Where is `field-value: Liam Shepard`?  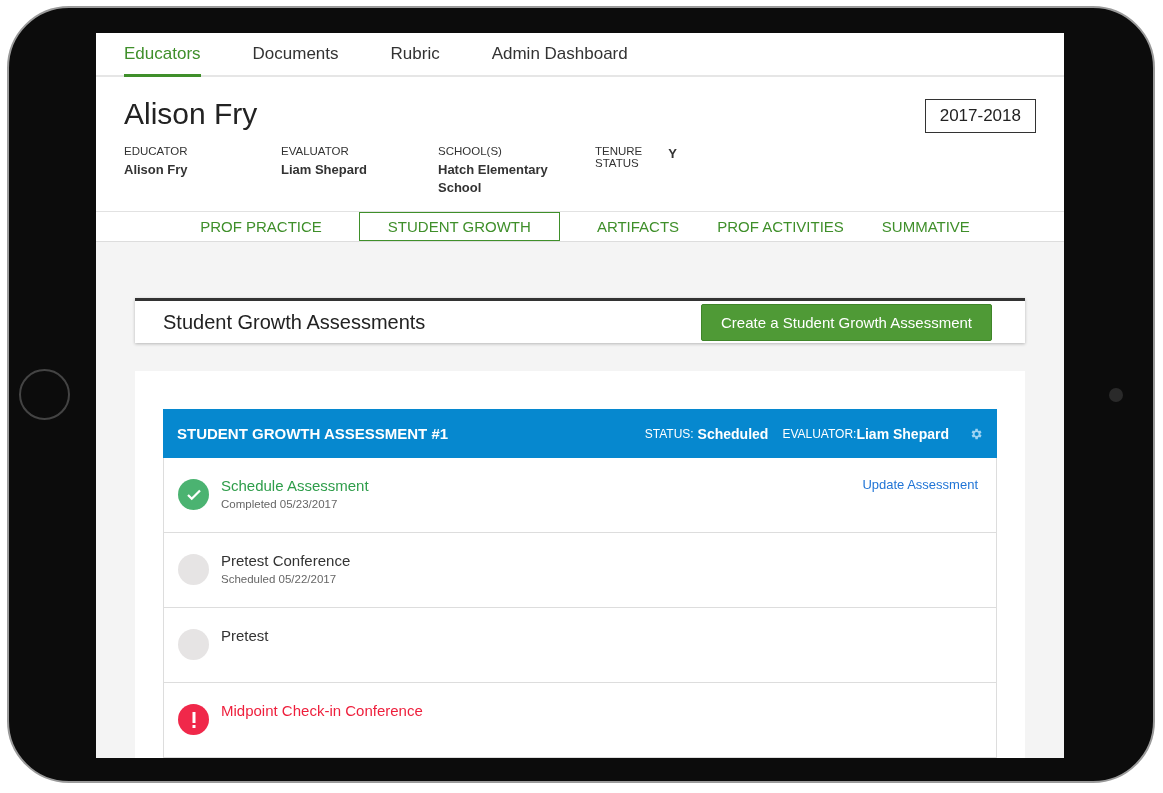
field-value: Liam Shepard is located at coordinates (324, 170).